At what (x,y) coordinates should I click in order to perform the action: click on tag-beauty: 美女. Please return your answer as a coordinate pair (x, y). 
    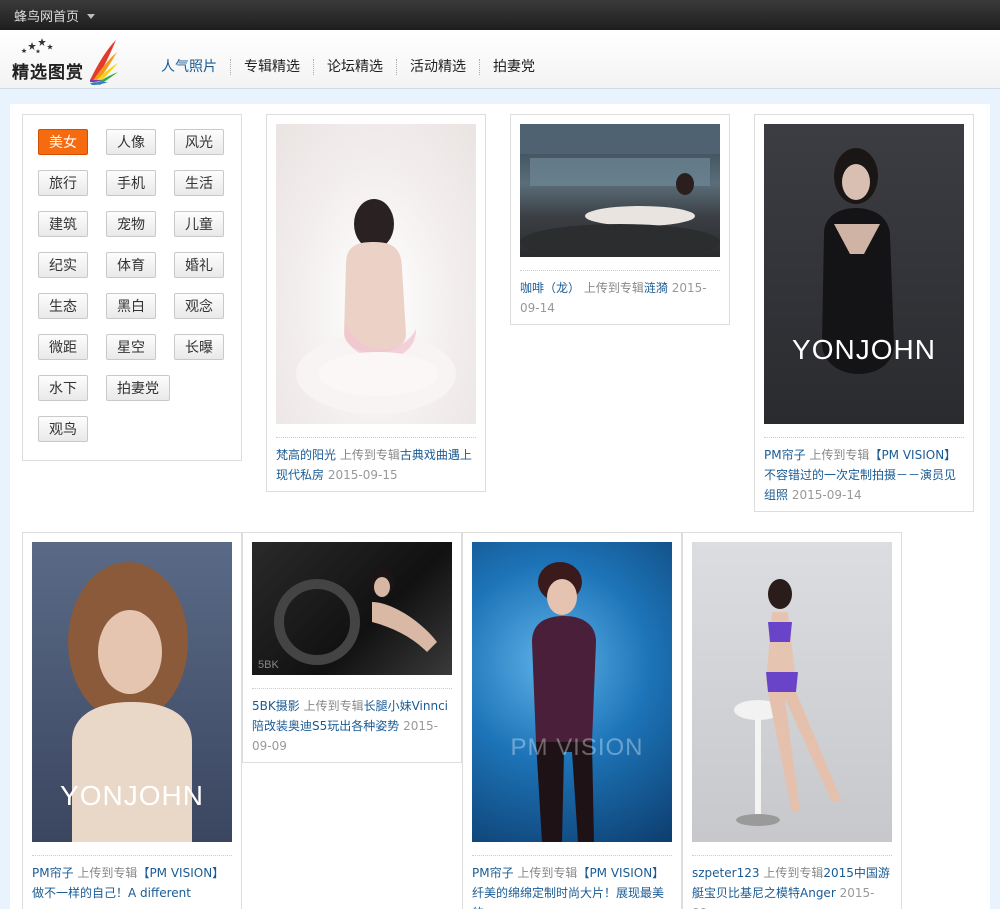
    Looking at the image, I should click on (63, 142).